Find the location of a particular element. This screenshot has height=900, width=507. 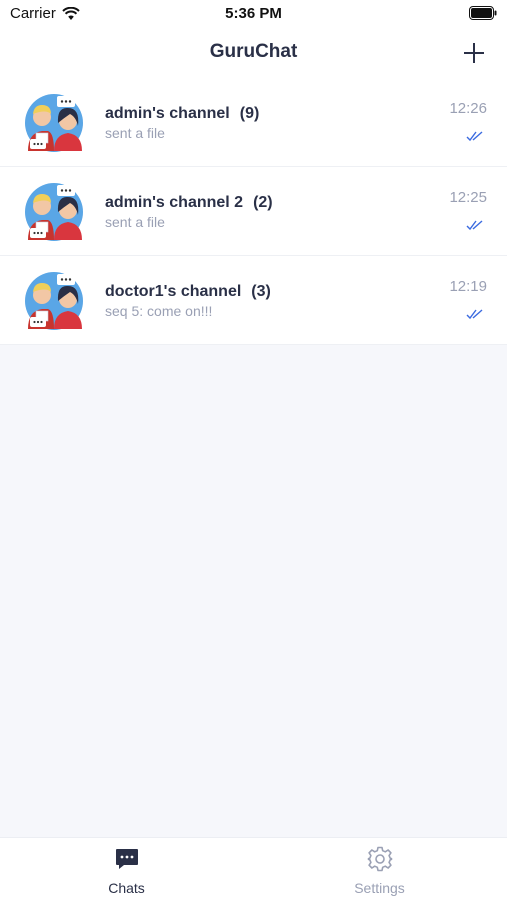

message-time: 12:19 is located at coordinates (468, 286).